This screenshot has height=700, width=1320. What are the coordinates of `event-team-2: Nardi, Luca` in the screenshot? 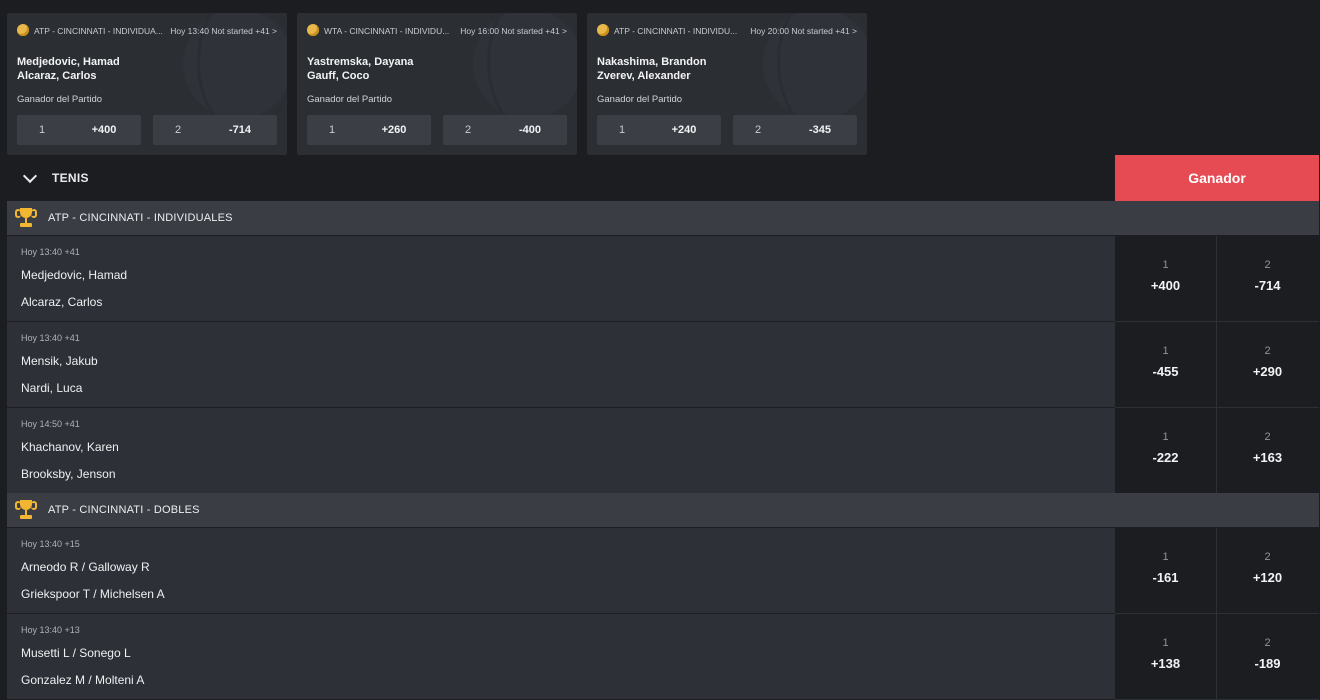 It's located at (52, 388).